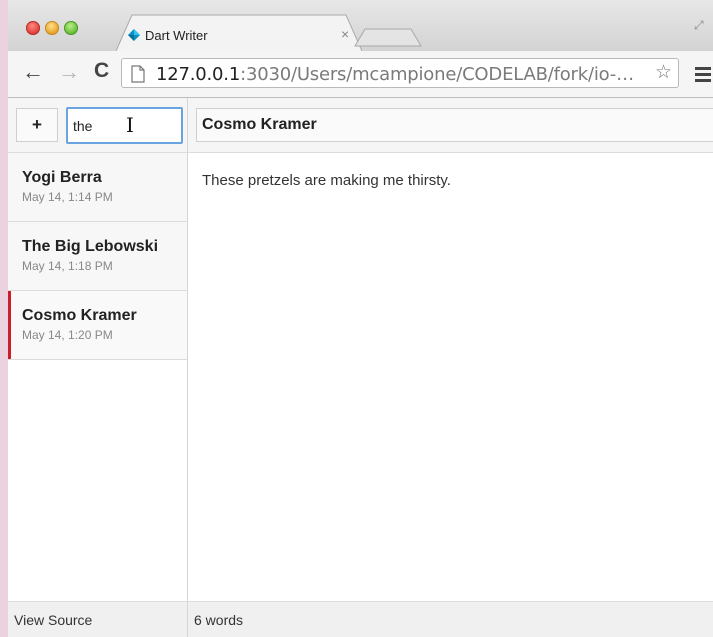 The height and width of the screenshot is (637, 713). What do you see at coordinates (33, 72) in the screenshot?
I see `back-arrow-icon: ←` at bounding box center [33, 72].